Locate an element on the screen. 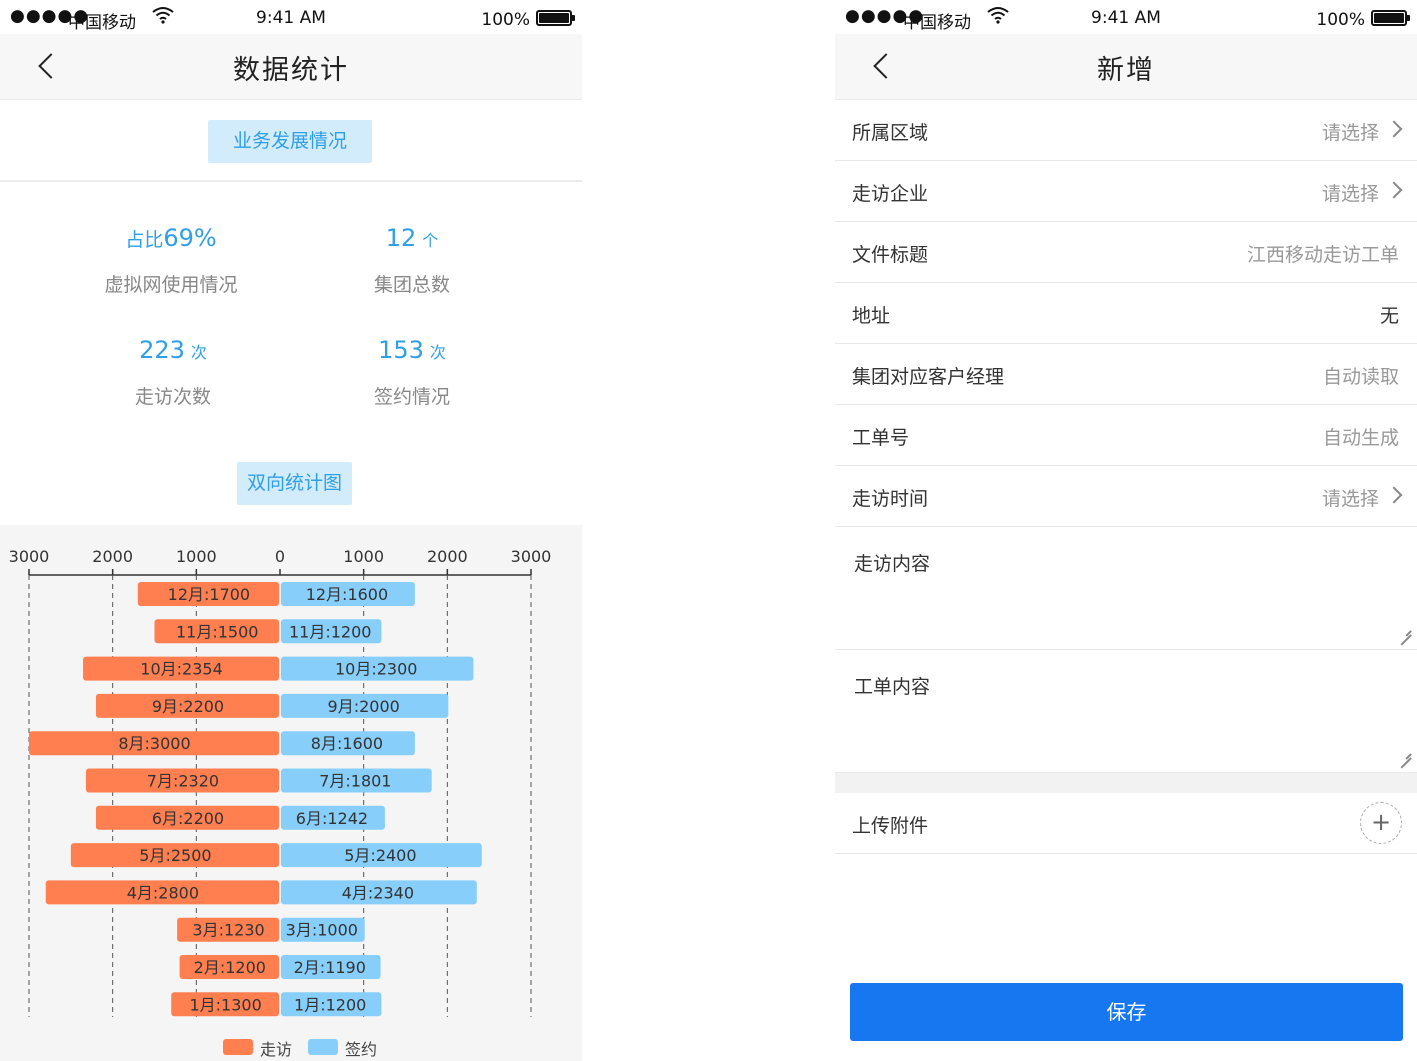 This screenshot has width=1417, height=1061. nav-bar: 数据统计 is located at coordinates (291, 67).